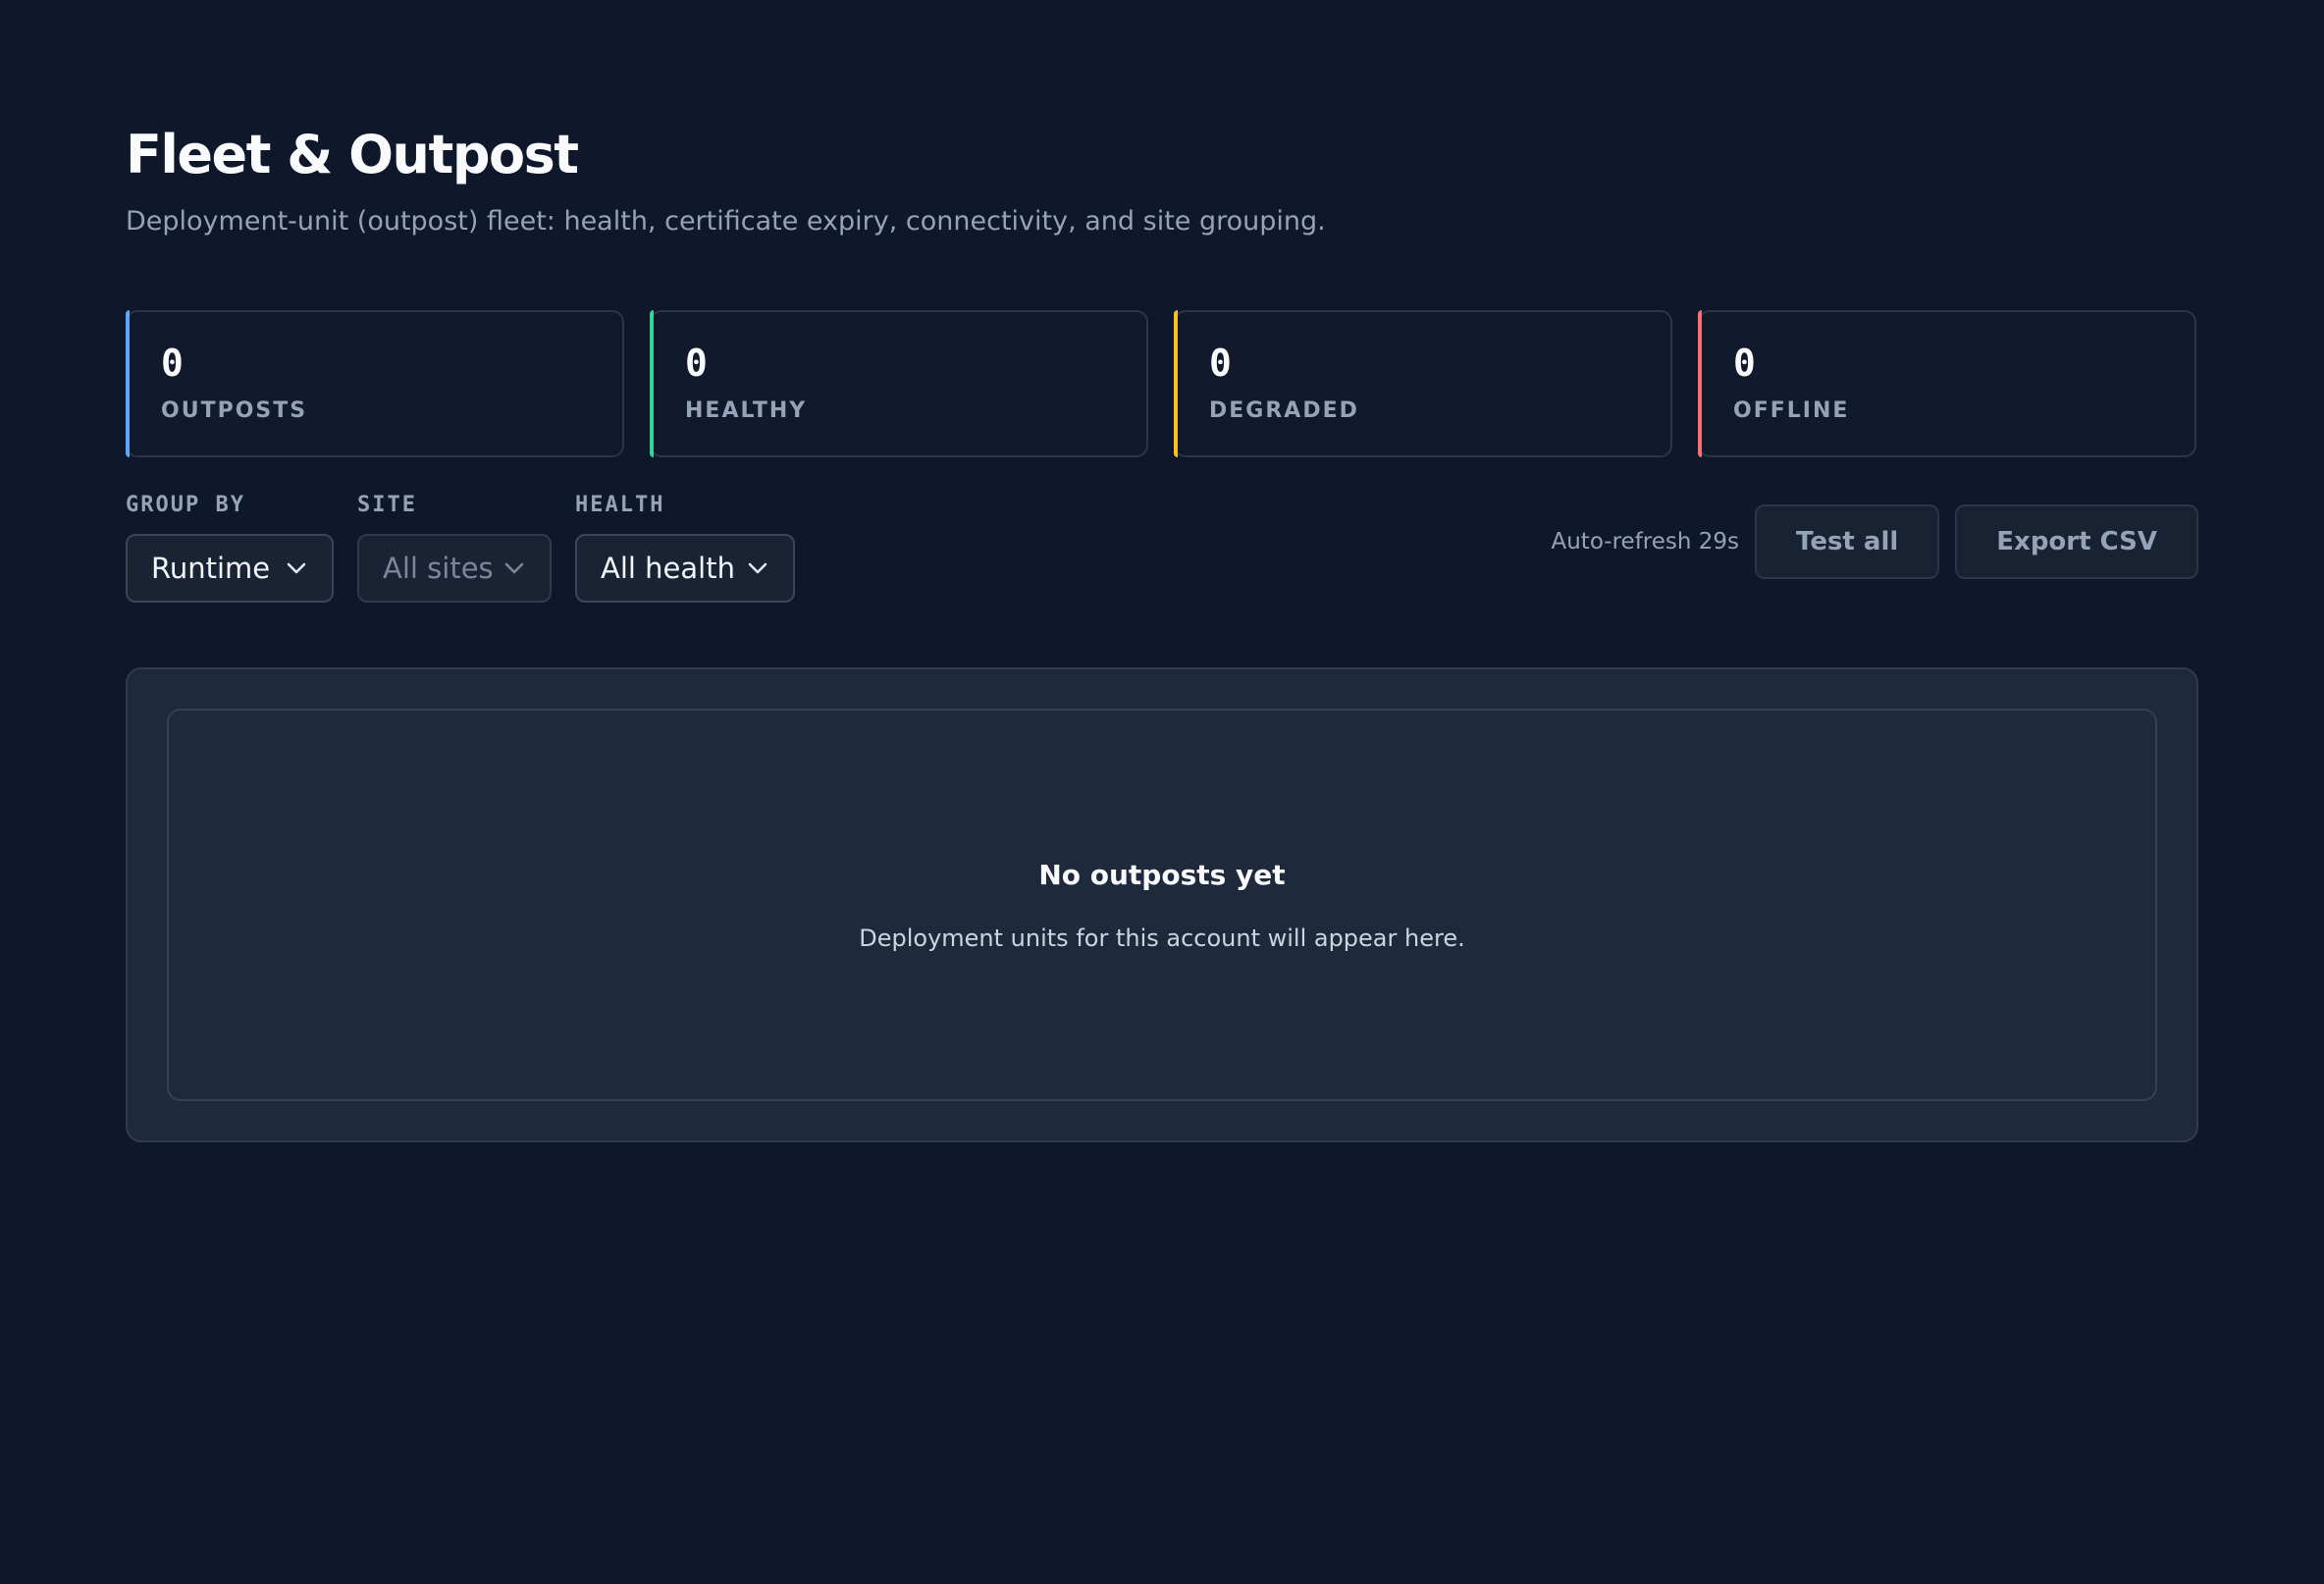 This screenshot has height=1584, width=2324. Describe the element at coordinates (899, 384) in the screenshot. I see `stat-card-healthy: 0 HEALTHY` at that location.